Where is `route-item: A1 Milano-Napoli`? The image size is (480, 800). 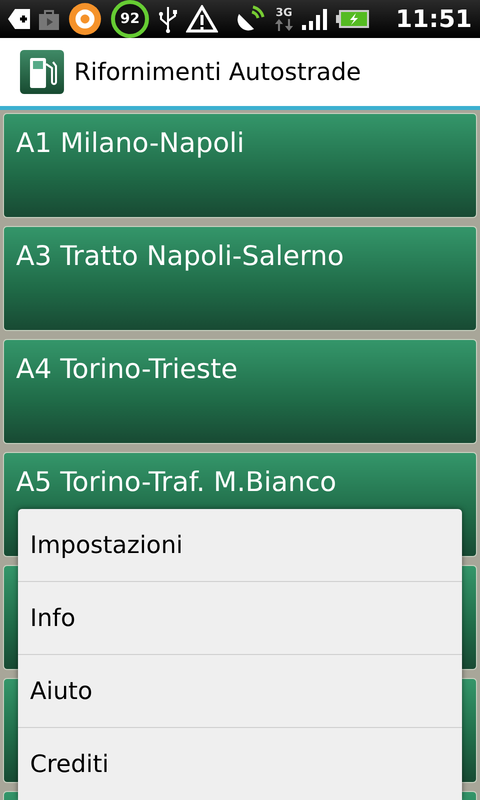
route-item: A1 Milano-Napoli is located at coordinates (240, 165).